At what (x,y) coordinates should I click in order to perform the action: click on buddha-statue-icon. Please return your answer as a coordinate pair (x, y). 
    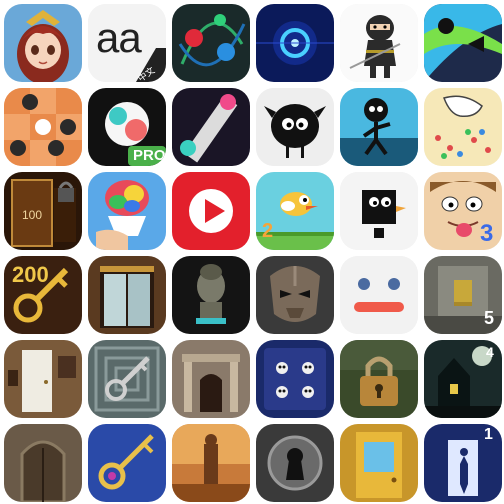
    Looking at the image, I should click on (211, 295).